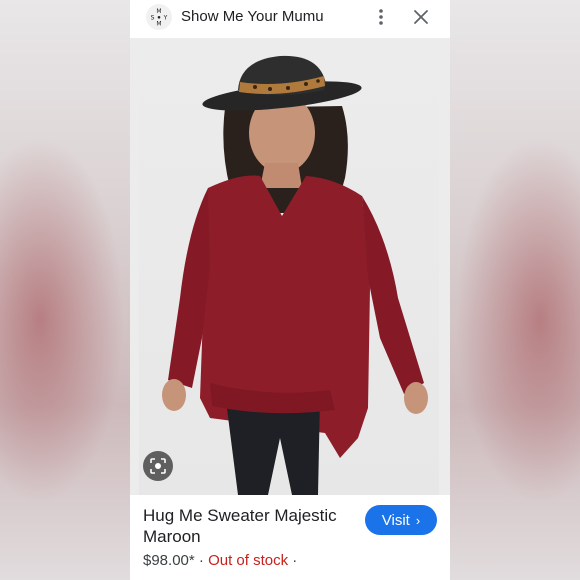  What do you see at coordinates (252, 16) in the screenshot?
I see `site-name: Show Me Your Mumu` at bounding box center [252, 16].